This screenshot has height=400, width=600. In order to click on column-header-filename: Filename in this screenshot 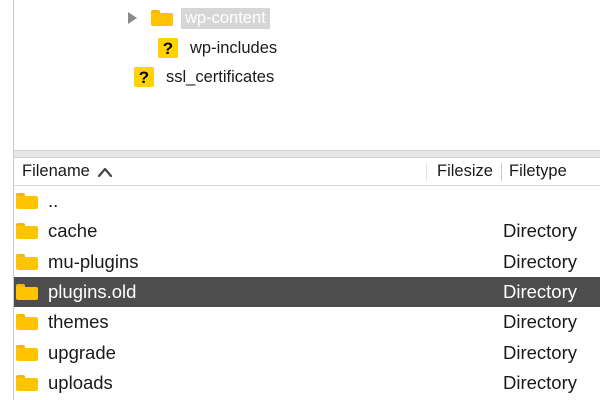, I will do `click(67, 171)`.